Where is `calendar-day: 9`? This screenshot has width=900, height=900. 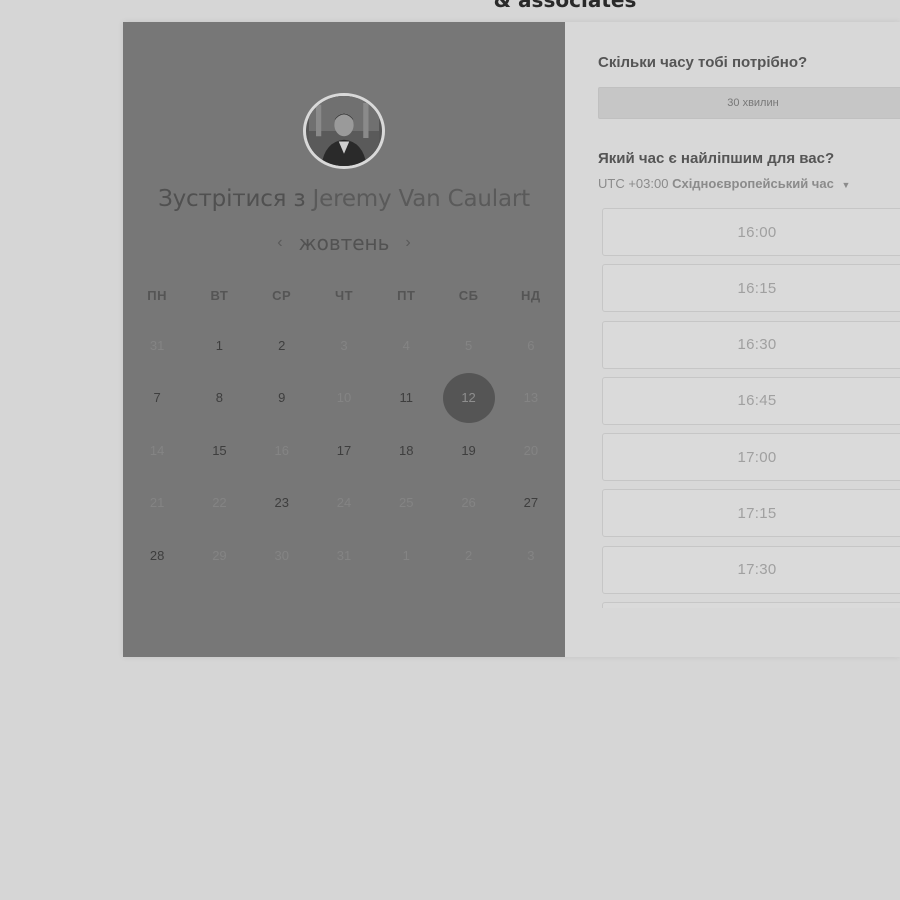 calendar-day: 9 is located at coordinates (282, 398).